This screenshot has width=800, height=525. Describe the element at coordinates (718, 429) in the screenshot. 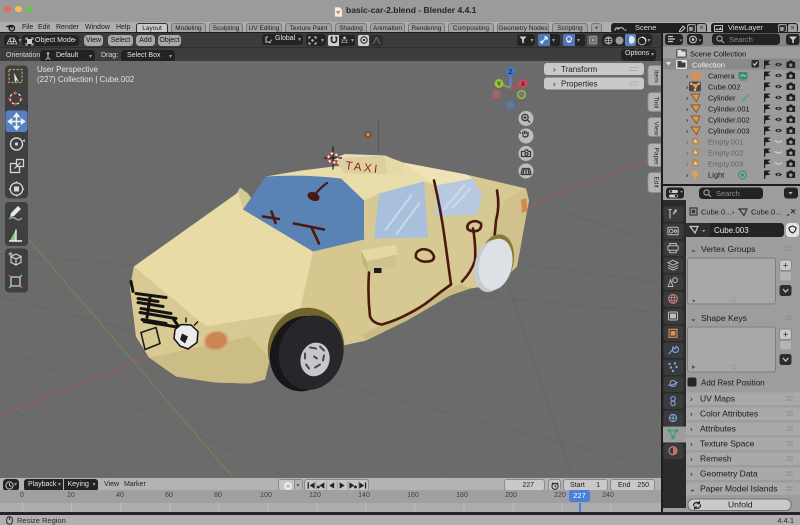

I see `svg-text: Attributes` at that location.